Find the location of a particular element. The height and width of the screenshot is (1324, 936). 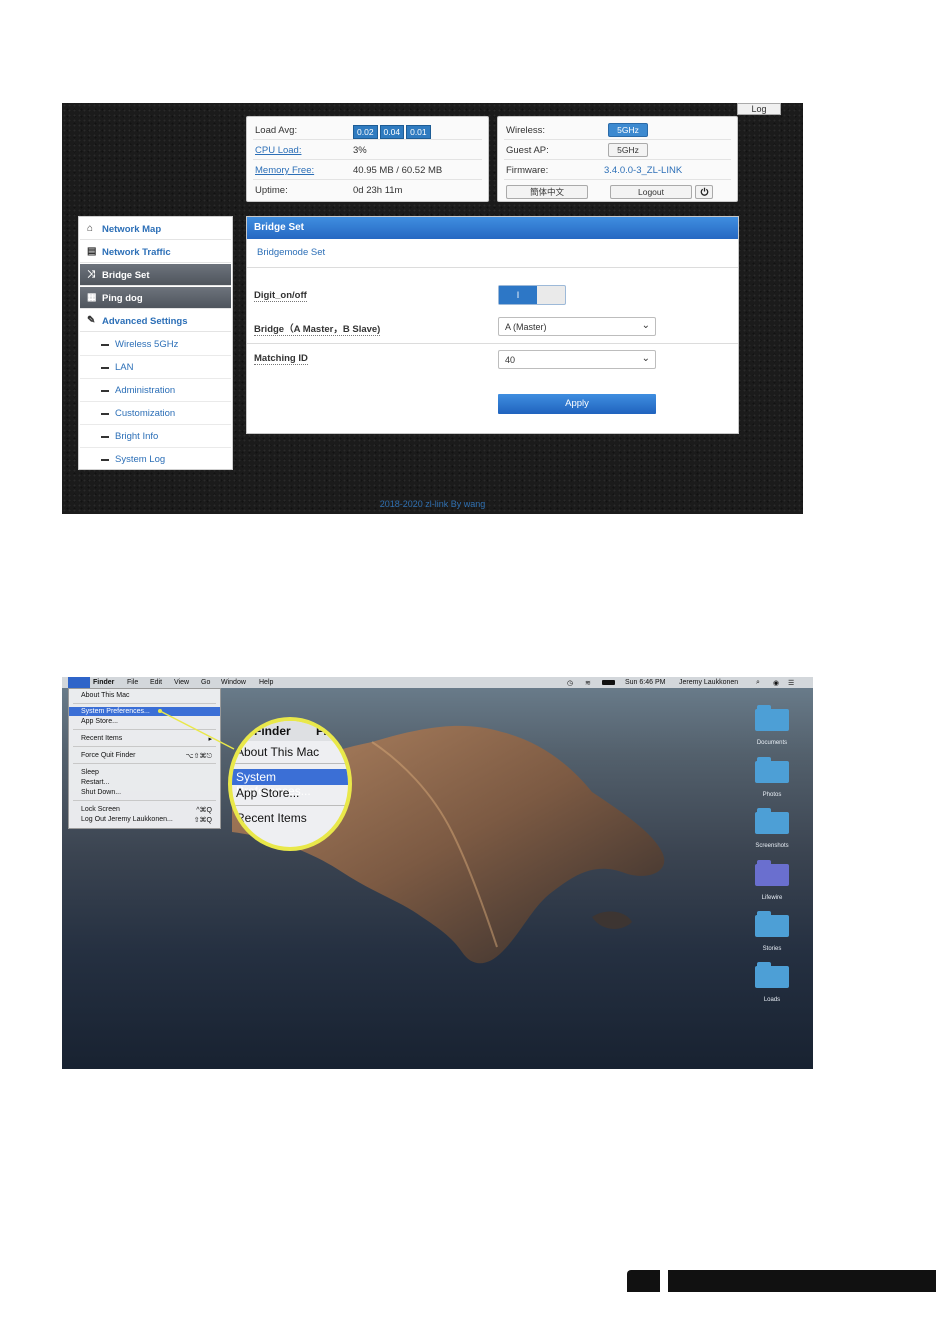

sidebar-sub-wireless-5ghz: Wireless 5GHz is located at coordinates (155, 344).